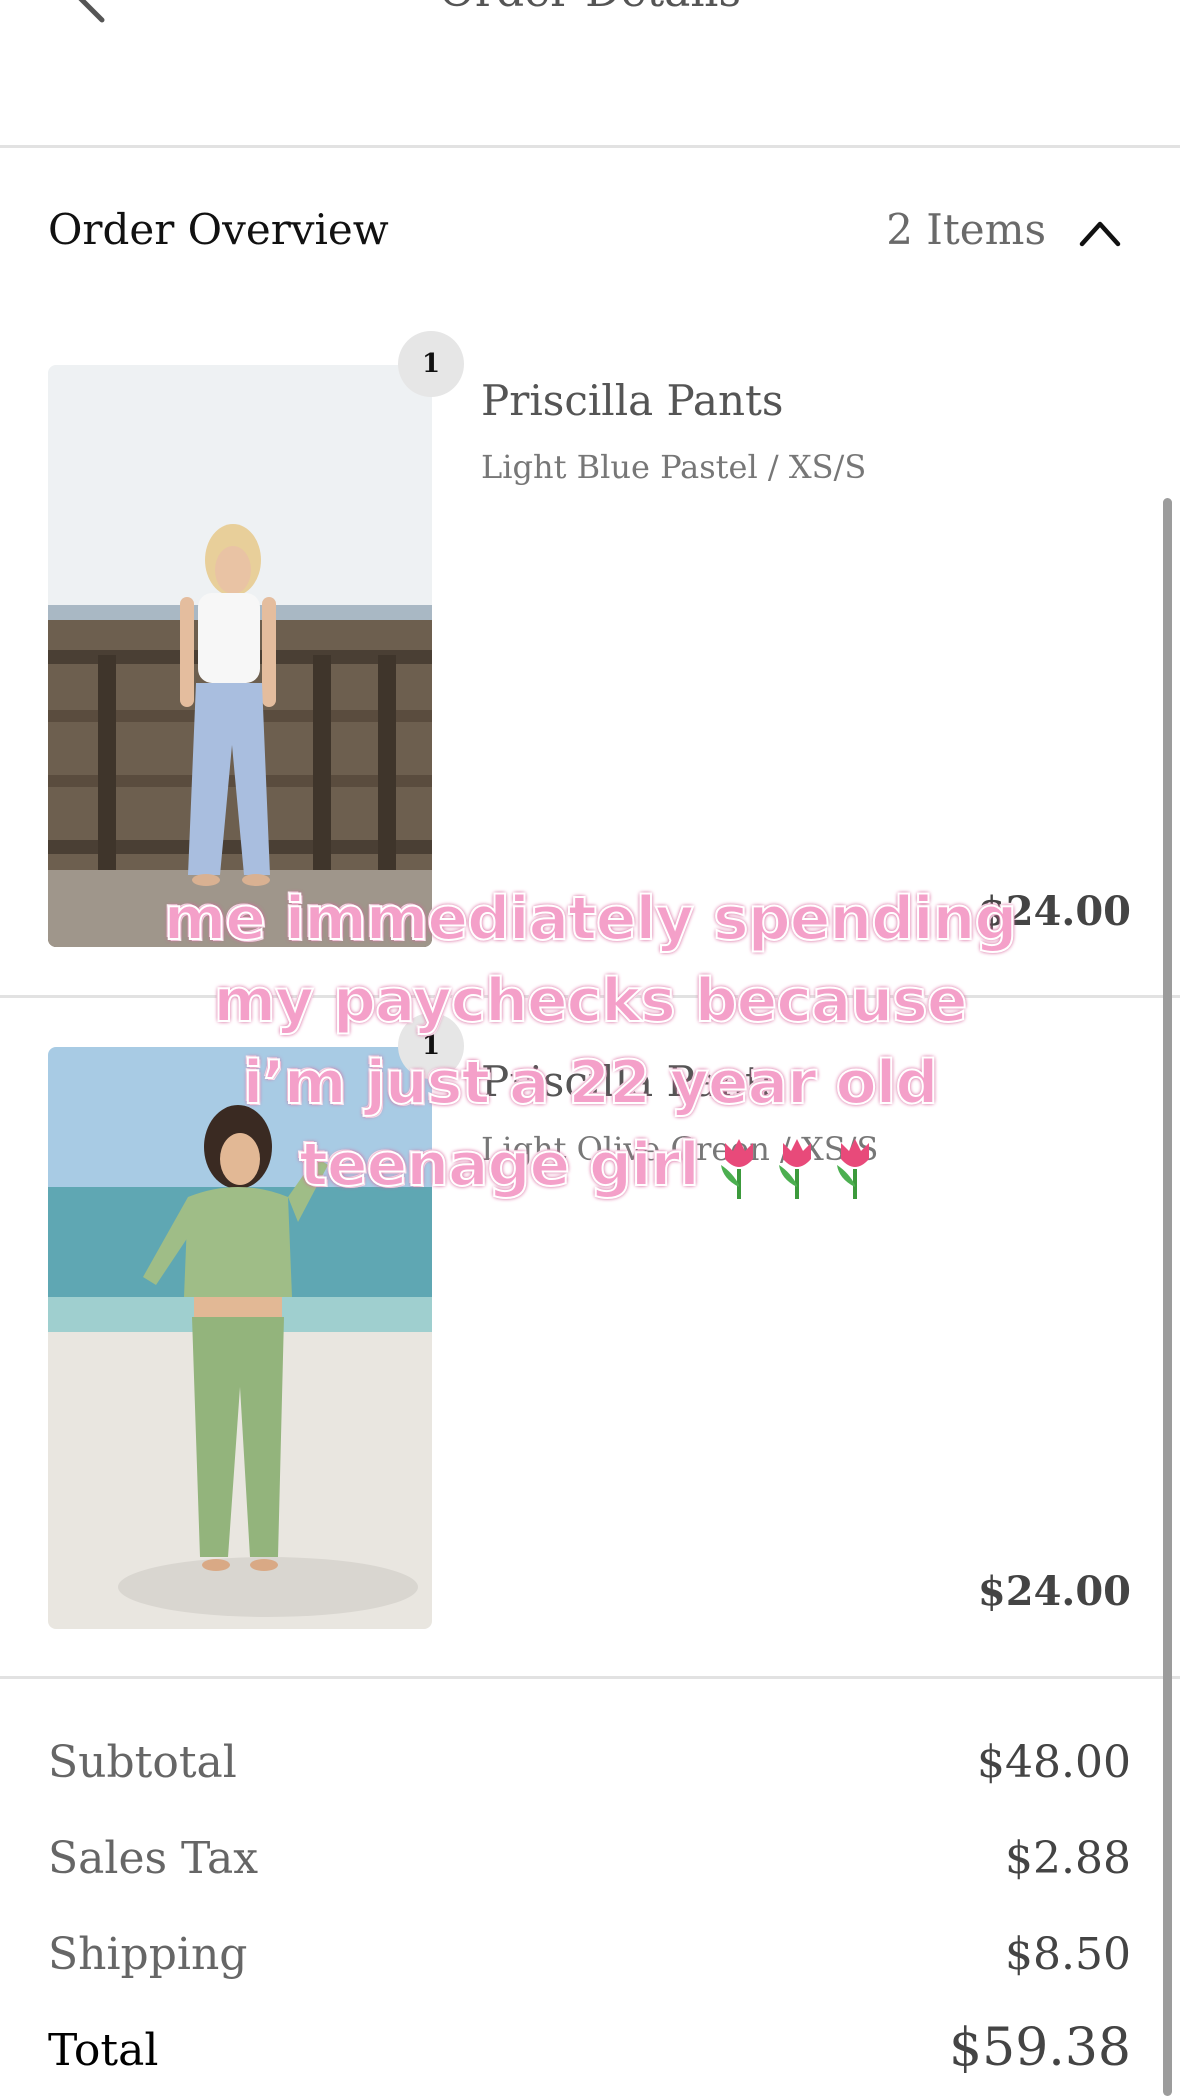 Image resolution: width=1180 pixels, height=2096 pixels. Describe the element at coordinates (240, 656) in the screenshot. I see `product-image-light-blue` at that location.